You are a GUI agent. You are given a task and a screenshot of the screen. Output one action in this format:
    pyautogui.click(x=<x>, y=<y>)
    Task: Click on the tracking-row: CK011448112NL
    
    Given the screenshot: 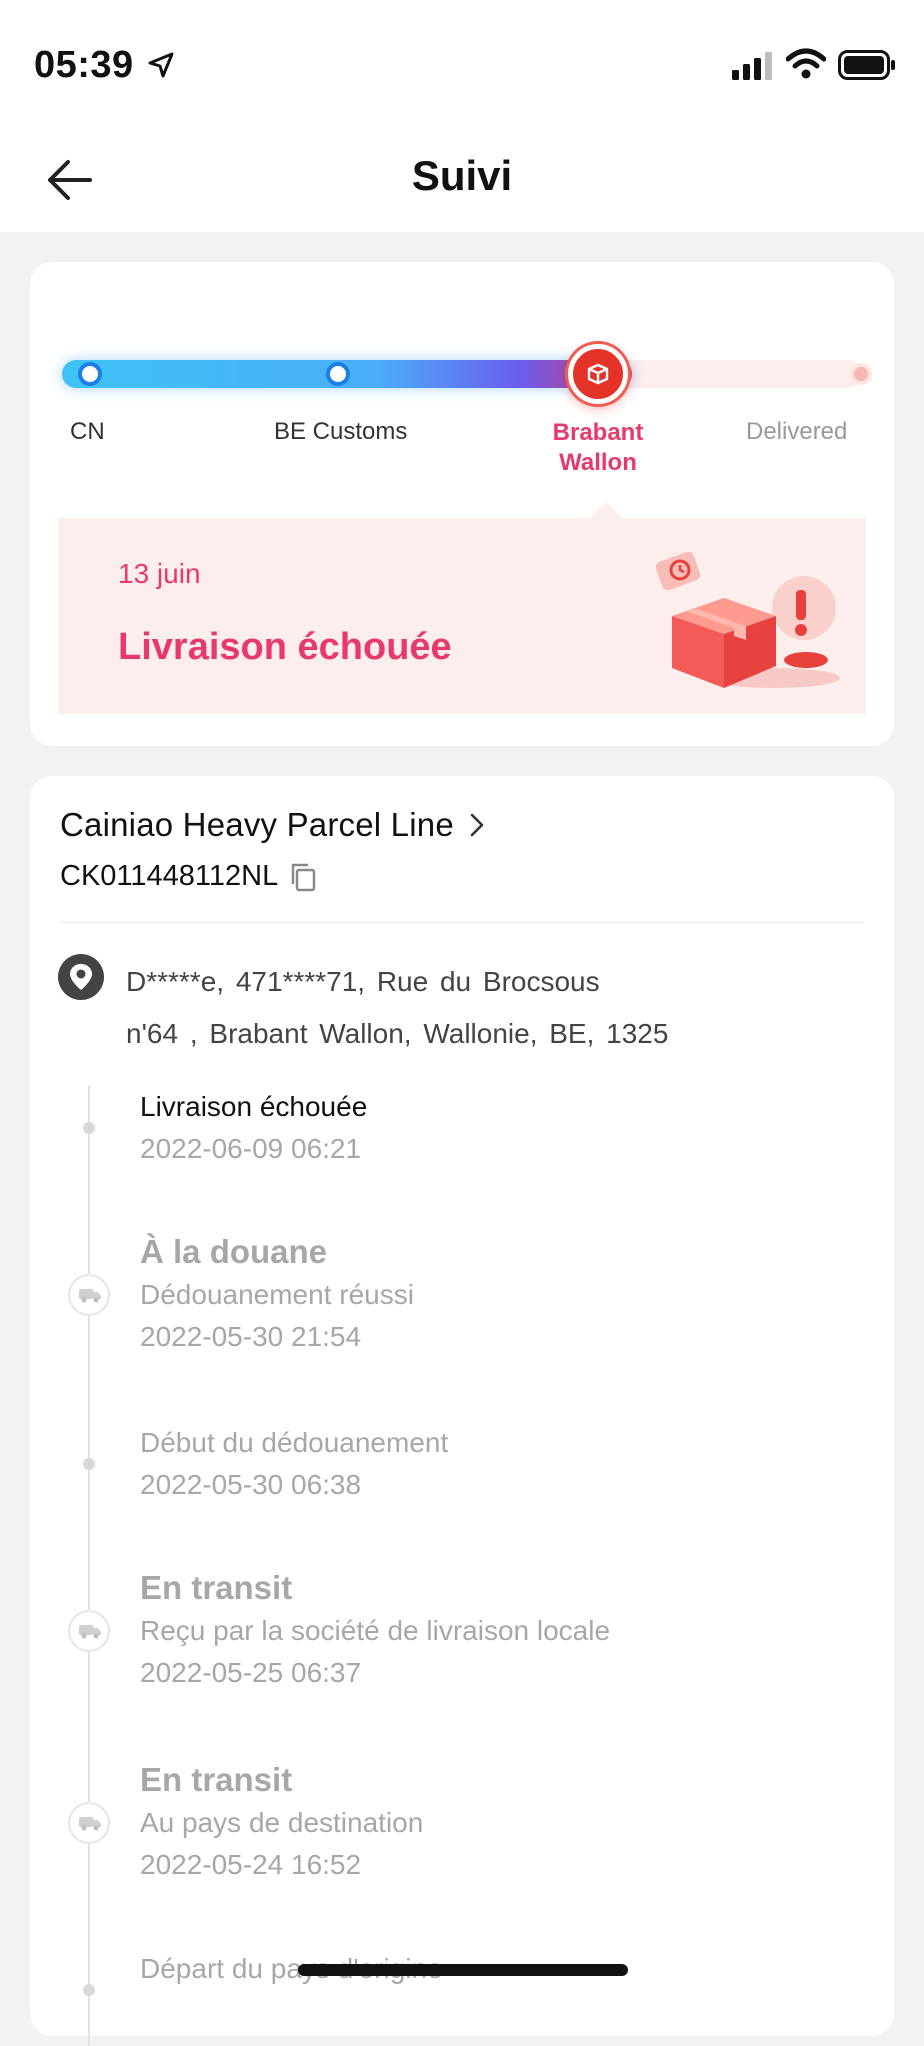 What is the action you would take?
    pyautogui.click(x=189, y=876)
    